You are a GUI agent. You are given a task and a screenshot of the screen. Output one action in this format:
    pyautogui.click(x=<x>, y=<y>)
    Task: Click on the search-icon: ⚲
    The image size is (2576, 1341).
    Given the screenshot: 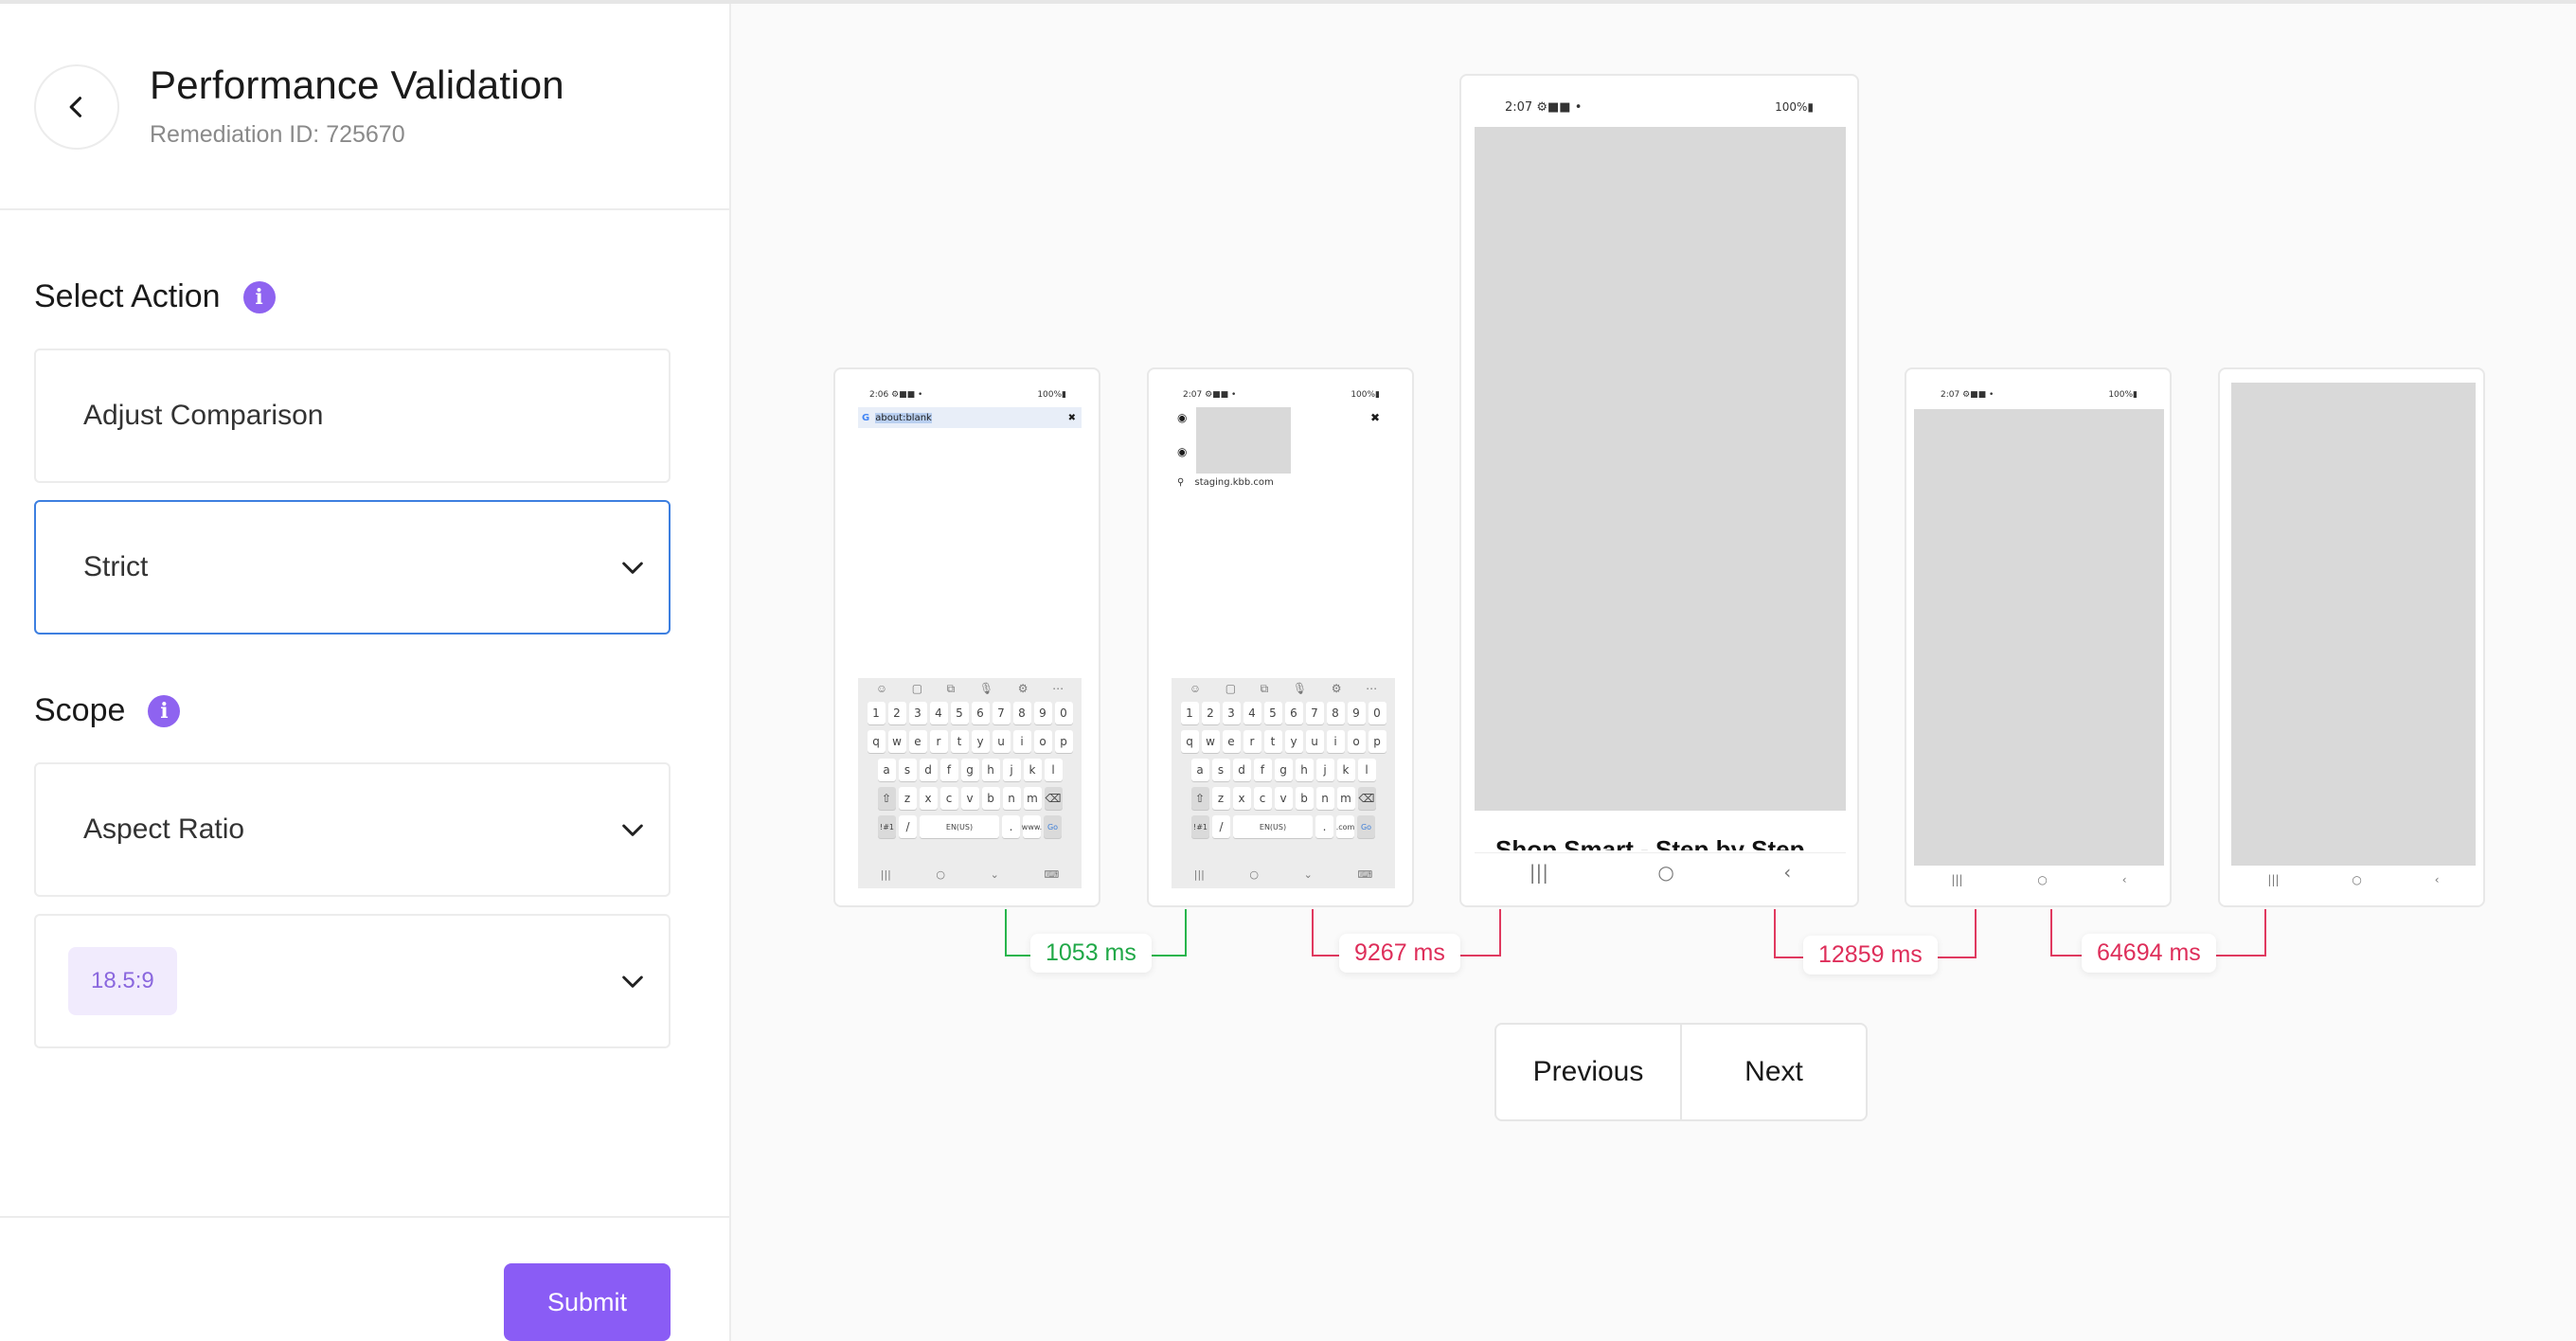 What is the action you would take?
    pyautogui.click(x=1181, y=482)
    